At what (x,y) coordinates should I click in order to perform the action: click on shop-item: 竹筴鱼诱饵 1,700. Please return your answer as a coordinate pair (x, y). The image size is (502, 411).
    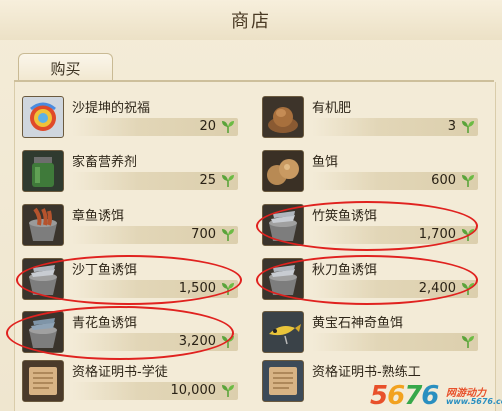
    Looking at the image, I should click on (370, 228).